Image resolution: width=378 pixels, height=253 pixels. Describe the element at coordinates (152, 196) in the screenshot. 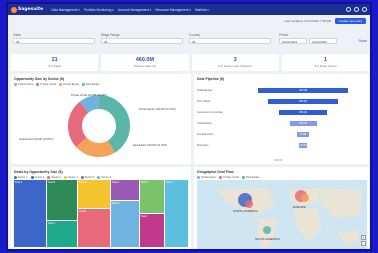

I see `treemap-tile: Deal H` at that location.